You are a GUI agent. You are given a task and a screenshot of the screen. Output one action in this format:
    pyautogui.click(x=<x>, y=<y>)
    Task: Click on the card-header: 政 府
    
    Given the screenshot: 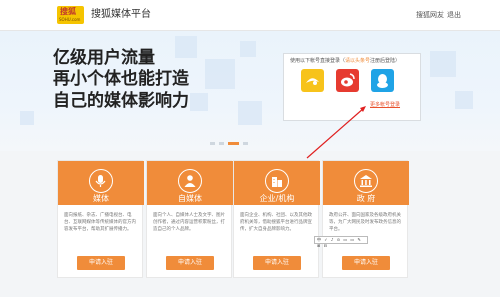 What is the action you would take?
    pyautogui.click(x=366, y=183)
    